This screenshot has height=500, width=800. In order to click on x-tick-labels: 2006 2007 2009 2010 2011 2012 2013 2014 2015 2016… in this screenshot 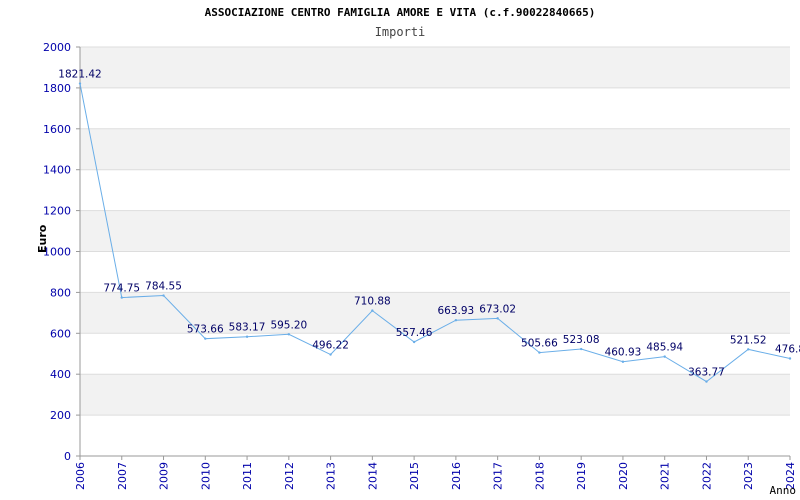, I will do `click(435, 476)`.